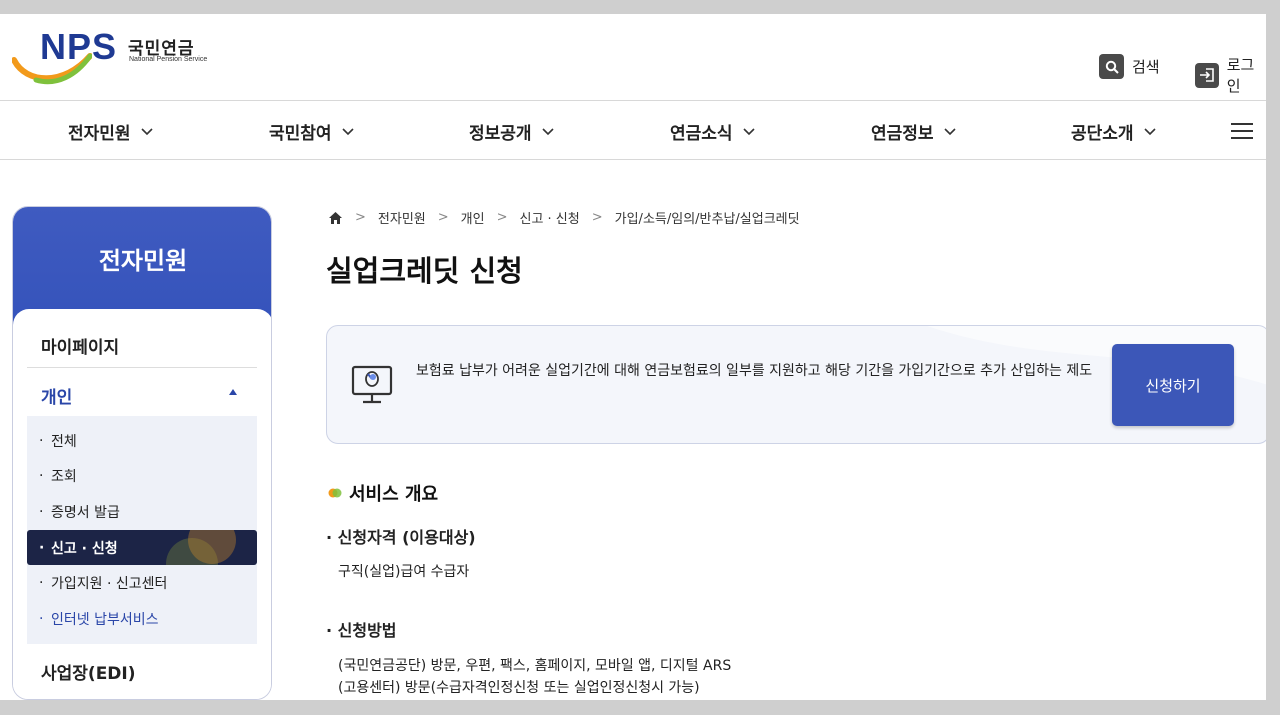 This screenshot has width=1280, height=715. What do you see at coordinates (372, 384) in the screenshot?
I see `monitor-click-icon` at bounding box center [372, 384].